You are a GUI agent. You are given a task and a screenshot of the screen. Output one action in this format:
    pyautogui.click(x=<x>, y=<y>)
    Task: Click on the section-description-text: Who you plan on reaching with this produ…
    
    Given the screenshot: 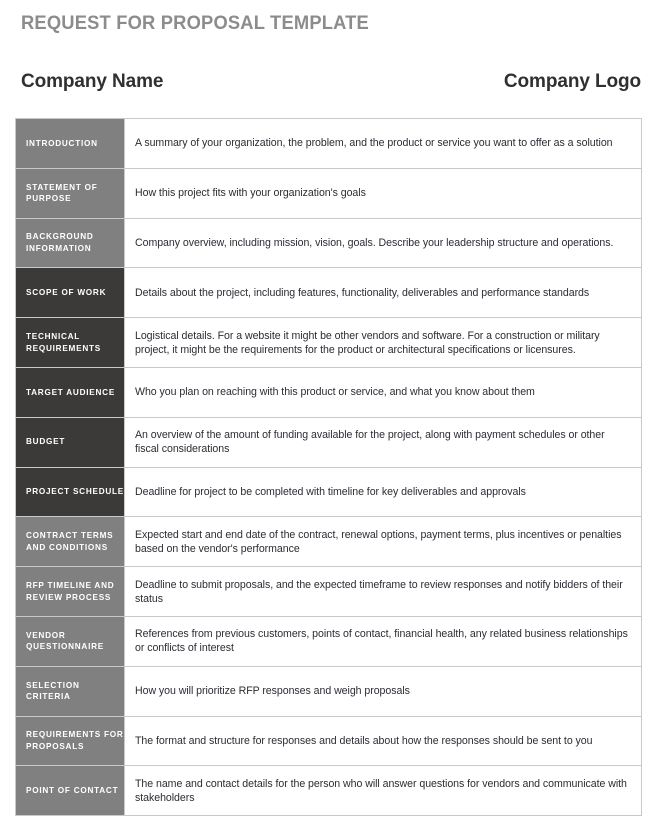 What is the action you would take?
    pyautogui.click(x=335, y=392)
    